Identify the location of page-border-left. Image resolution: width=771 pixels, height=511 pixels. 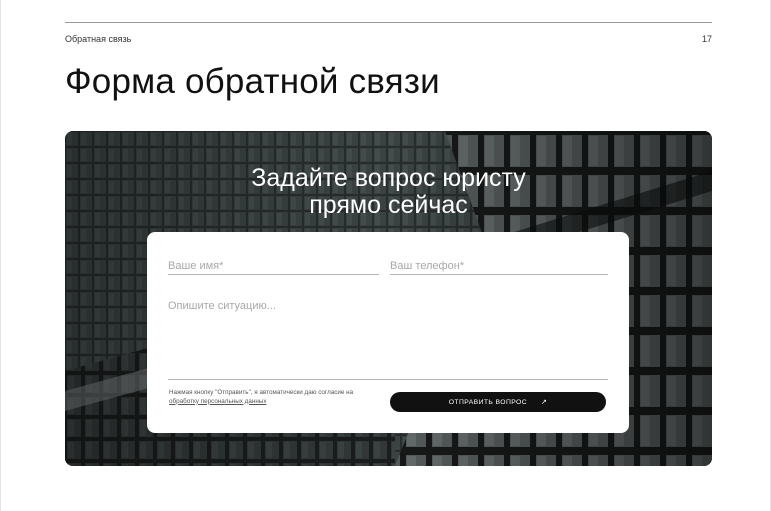
(0, 255).